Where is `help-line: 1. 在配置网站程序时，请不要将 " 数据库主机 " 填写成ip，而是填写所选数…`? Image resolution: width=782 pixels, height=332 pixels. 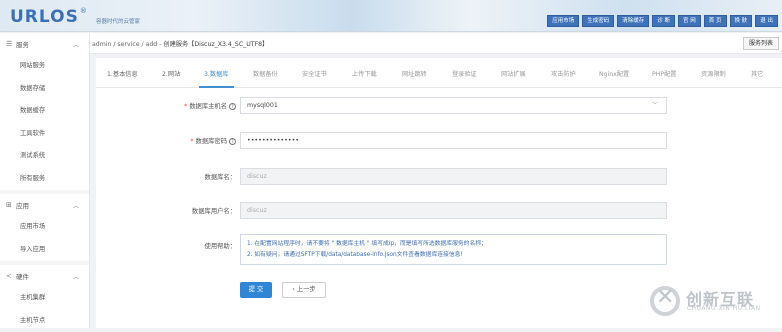 help-line: 1. 在配置网站程序时，请不要将 " 数据库主机 " 填写成ip，而是填写所选数… is located at coordinates (453, 244).